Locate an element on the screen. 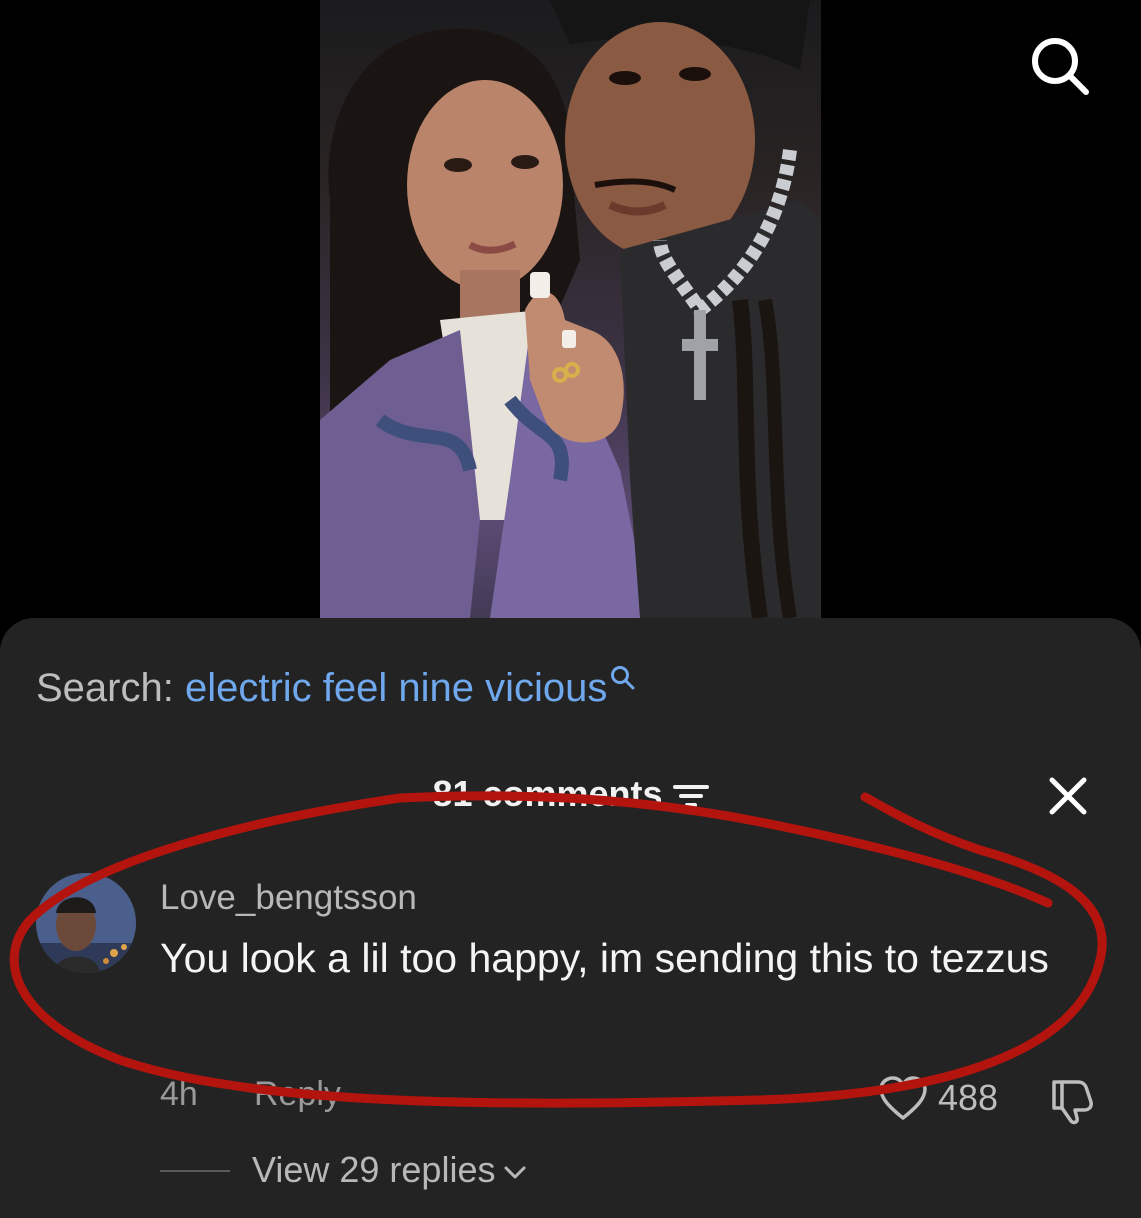  filter-icon is located at coordinates (690, 796).